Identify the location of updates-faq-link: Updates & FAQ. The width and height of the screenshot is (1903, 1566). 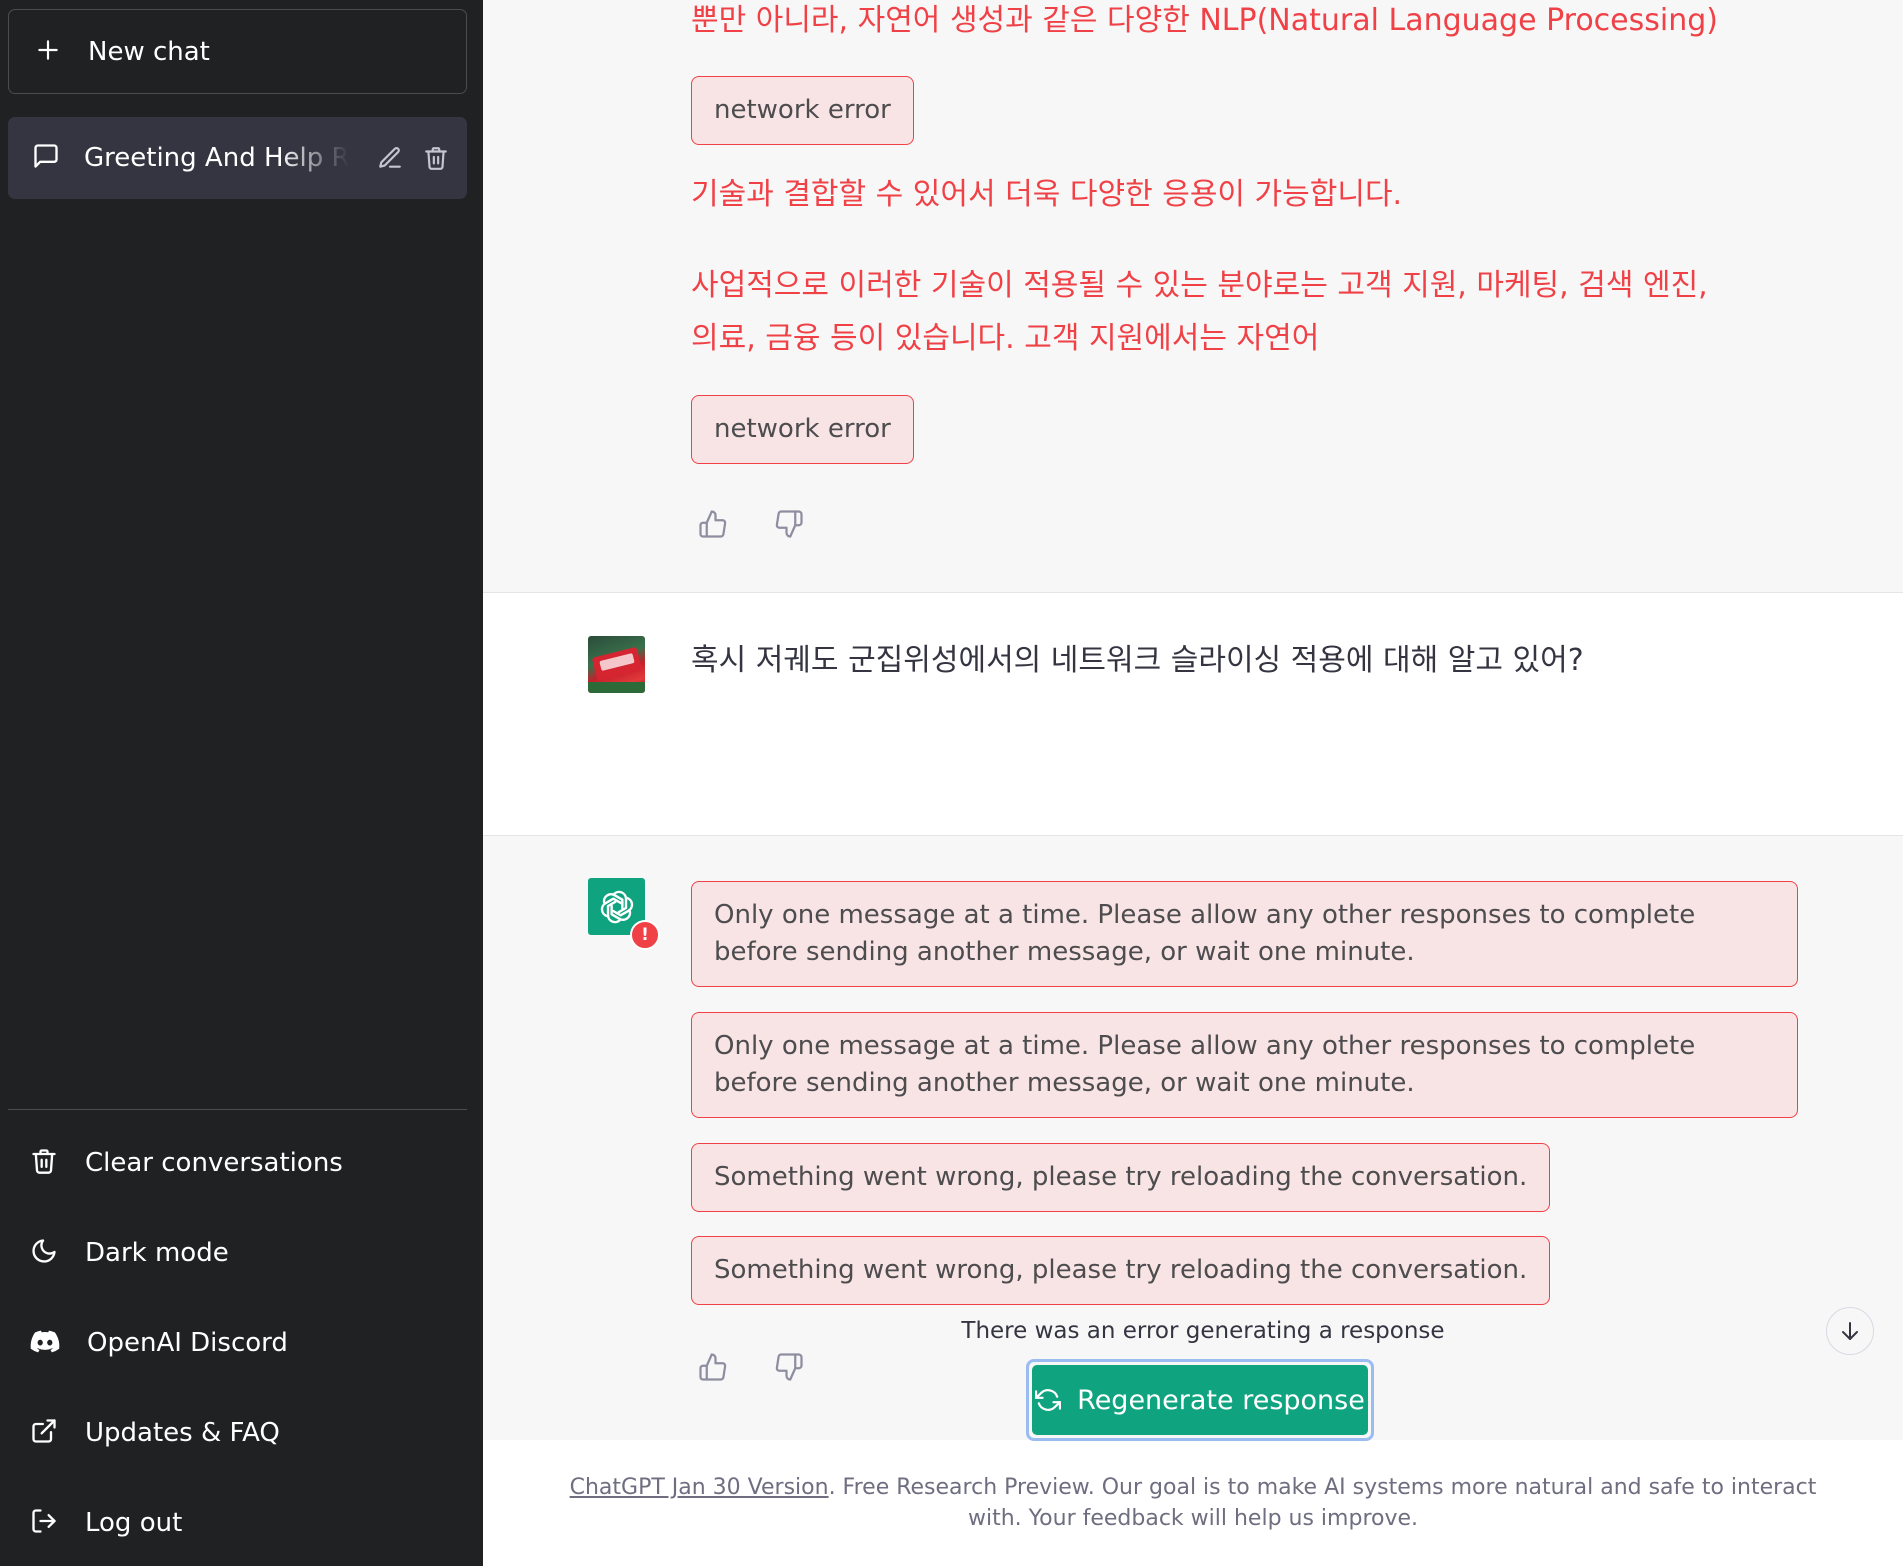
(237, 1433).